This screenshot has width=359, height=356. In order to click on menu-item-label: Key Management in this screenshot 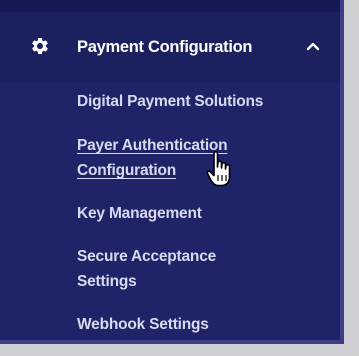, I will do `click(139, 213)`.